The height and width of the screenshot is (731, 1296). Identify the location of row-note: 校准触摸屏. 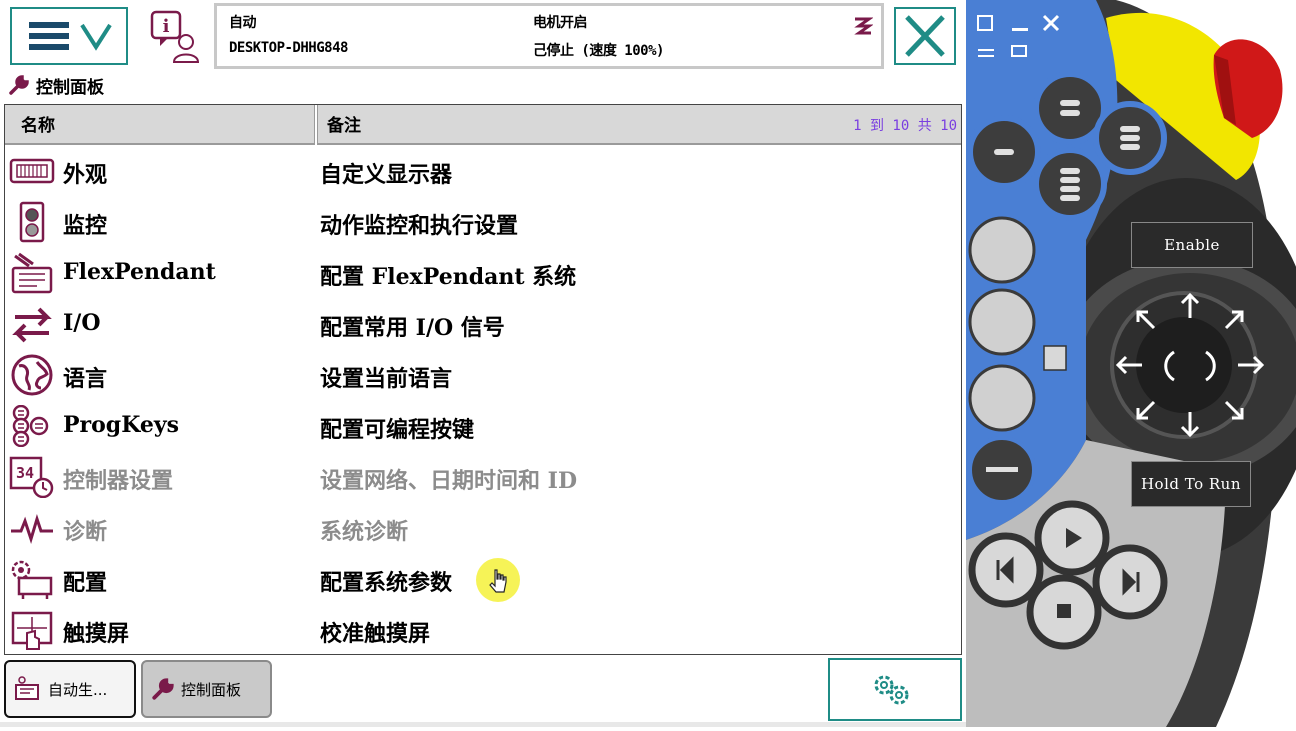
(375, 634).